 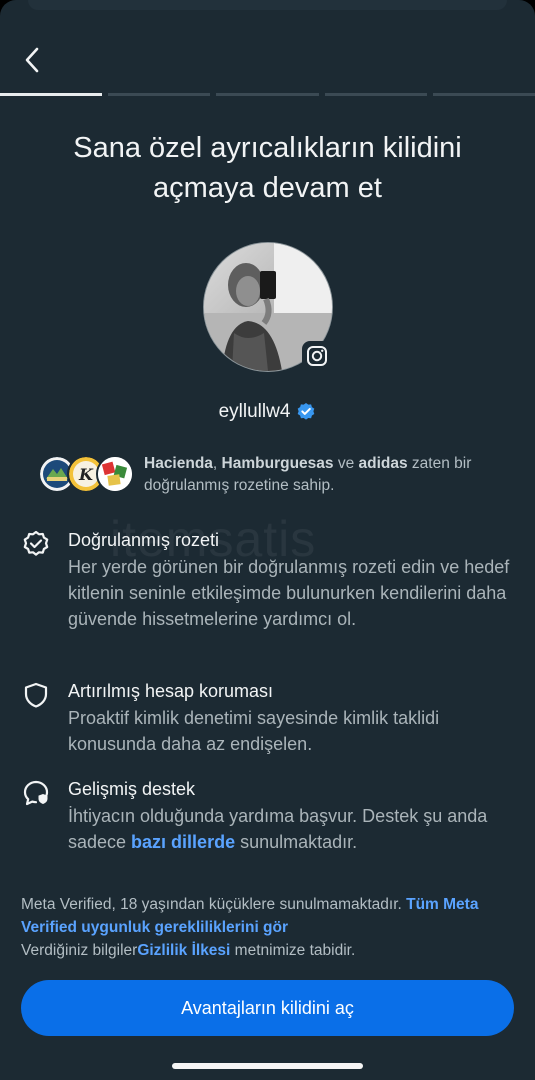 I want to click on feature-title: Gelişmiş destek, so click(x=132, y=789).